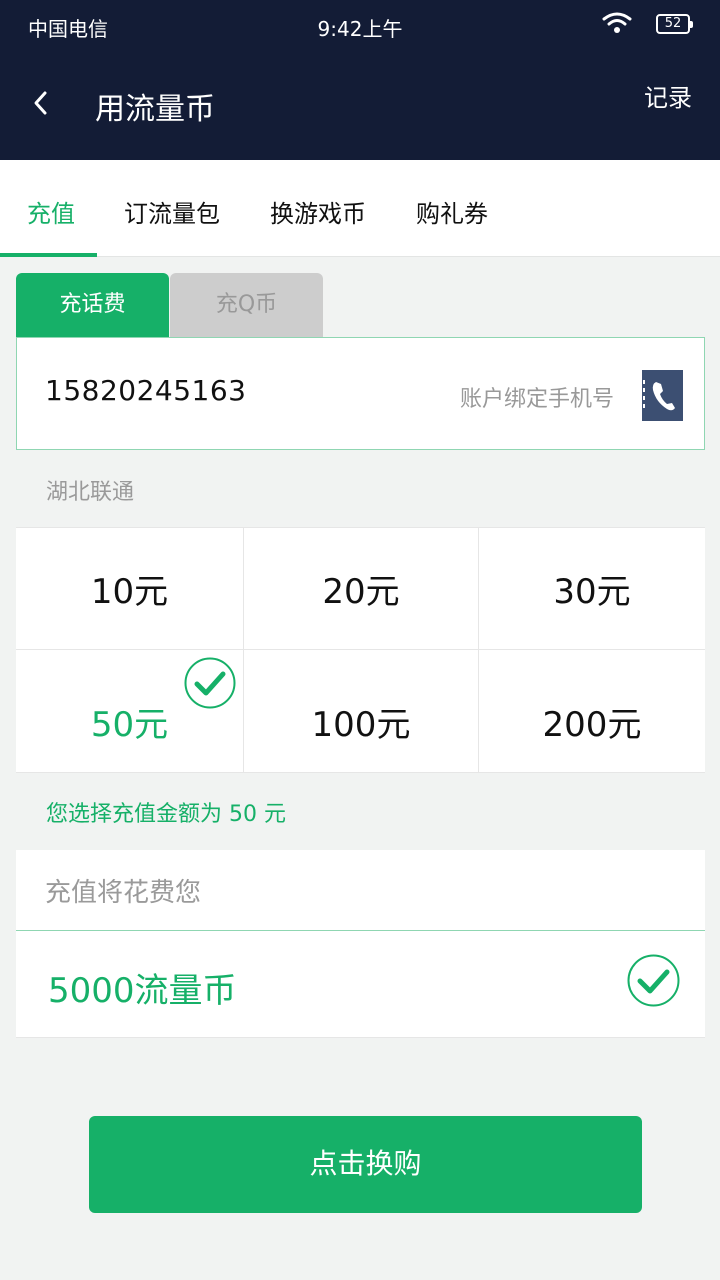 Image resolution: width=720 pixels, height=1280 pixels. I want to click on status-bar: 中国电信 9:42上午 52, so click(360, 25).